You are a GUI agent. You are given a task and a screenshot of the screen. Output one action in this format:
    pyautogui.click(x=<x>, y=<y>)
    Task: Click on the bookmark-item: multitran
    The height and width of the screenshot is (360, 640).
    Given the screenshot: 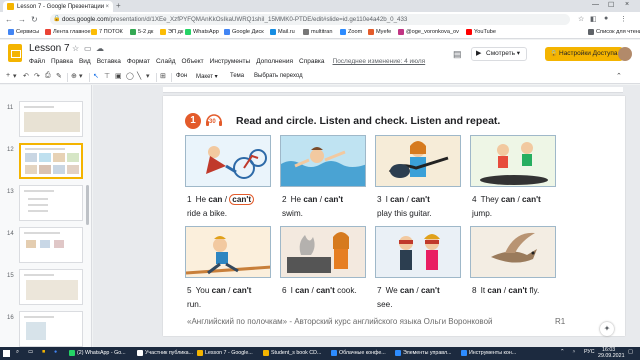 What is the action you would take?
    pyautogui.click(x=317, y=32)
    